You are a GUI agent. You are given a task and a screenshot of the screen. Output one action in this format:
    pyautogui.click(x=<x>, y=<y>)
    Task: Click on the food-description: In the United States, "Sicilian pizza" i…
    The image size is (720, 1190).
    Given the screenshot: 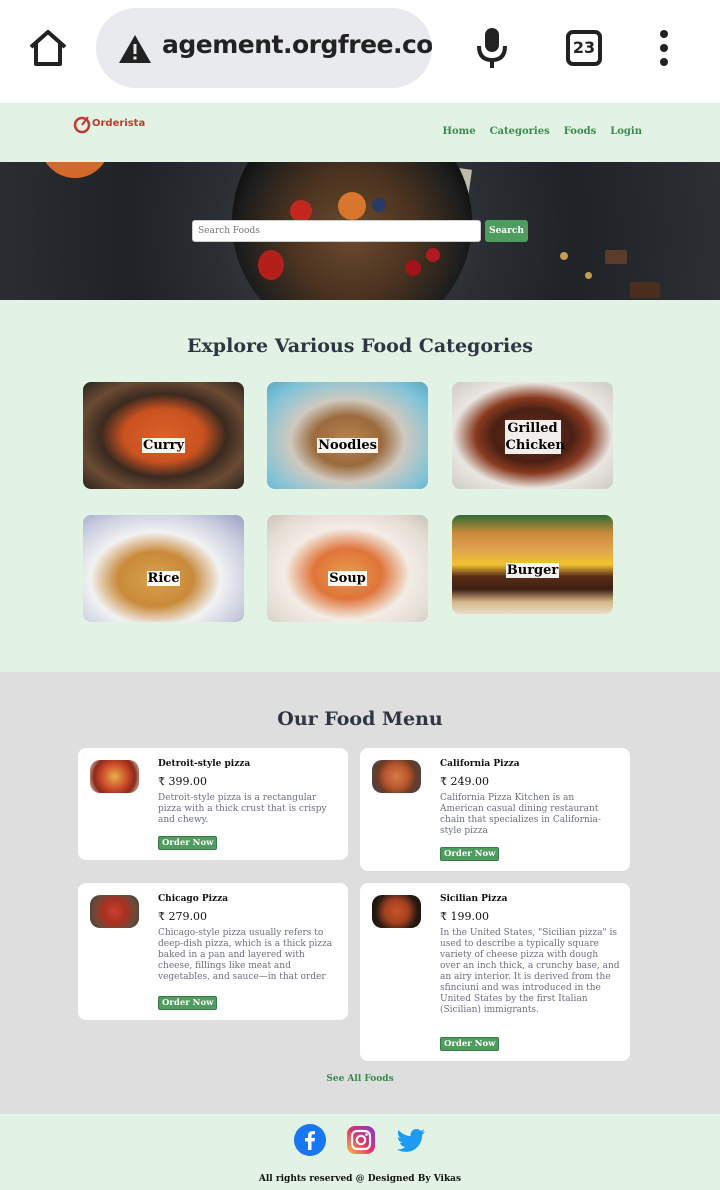 What is the action you would take?
    pyautogui.click(x=530, y=971)
    